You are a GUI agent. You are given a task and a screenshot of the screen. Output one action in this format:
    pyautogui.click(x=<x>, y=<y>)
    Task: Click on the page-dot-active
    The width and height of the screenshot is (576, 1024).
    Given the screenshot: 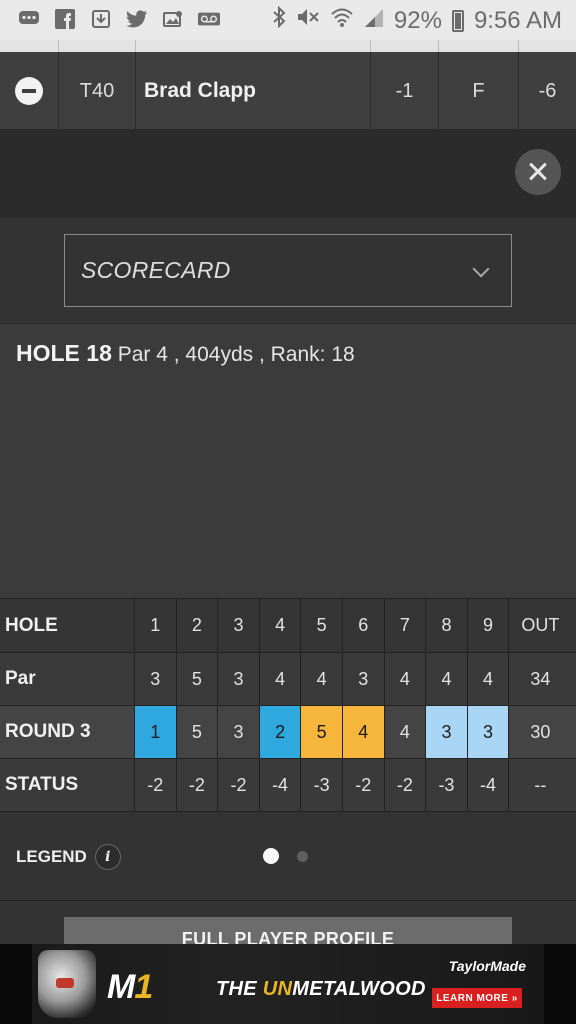 What is the action you would take?
    pyautogui.click(x=271, y=856)
    